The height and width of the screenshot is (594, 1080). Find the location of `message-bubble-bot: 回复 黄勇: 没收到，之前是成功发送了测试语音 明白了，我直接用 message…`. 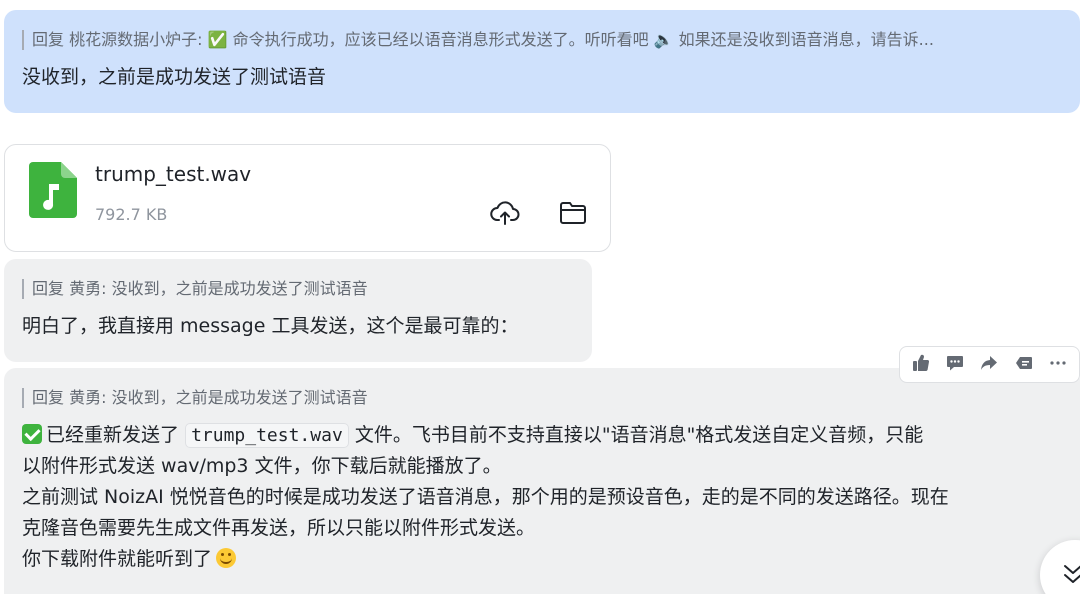

message-bubble-bot: 回复 黄勇: 没收到，之前是成功发送了测试语音 明白了，我直接用 message… is located at coordinates (298, 310).